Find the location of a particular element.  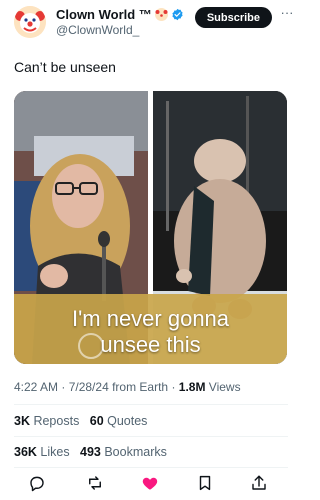

image-caption-line2: unsee this is located at coordinates (150, 344).